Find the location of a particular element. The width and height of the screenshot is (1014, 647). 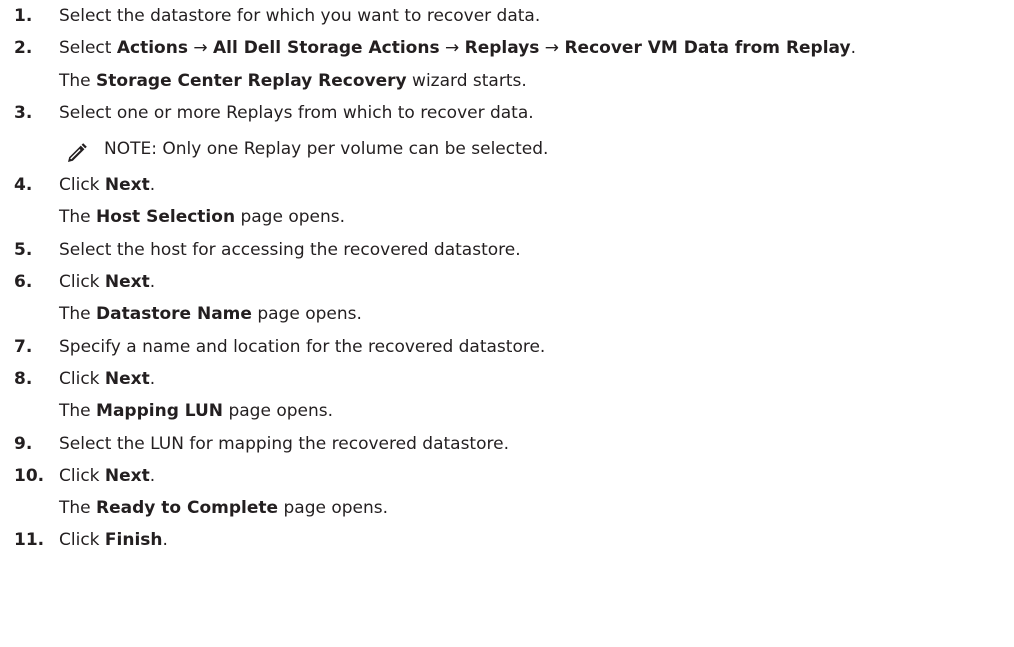

ui-term: Host Selection is located at coordinates (166, 217).